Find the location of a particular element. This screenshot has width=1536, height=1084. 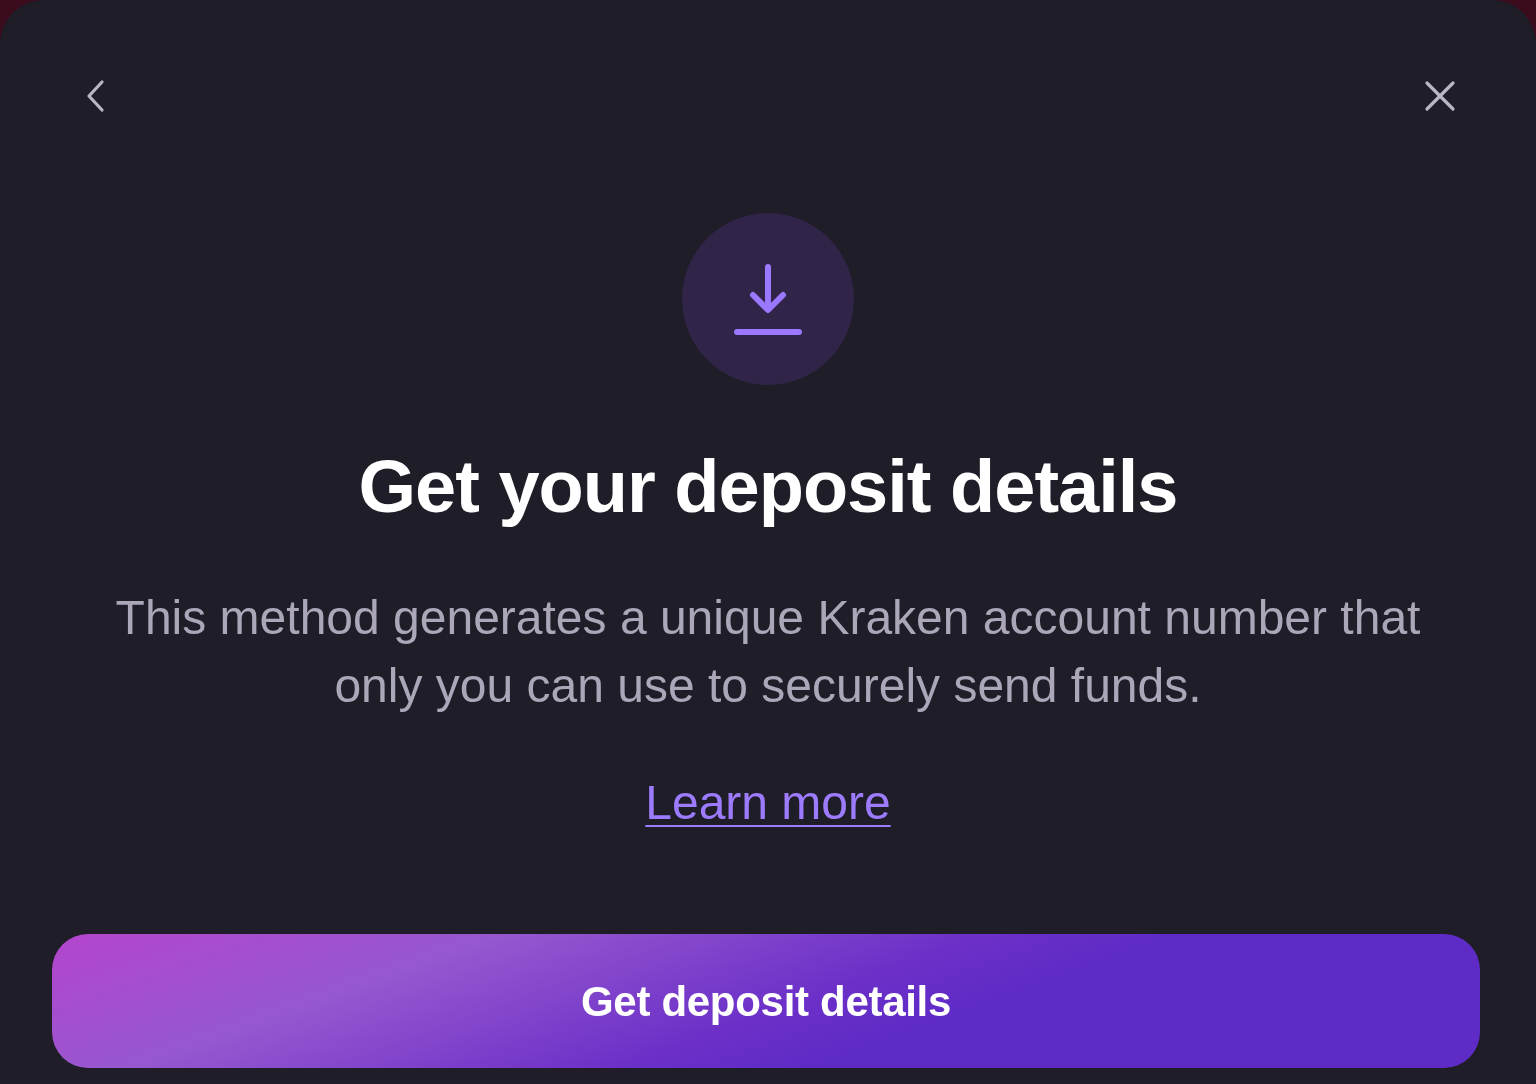

dialog-title: Get your deposit details is located at coordinates (768, 487).